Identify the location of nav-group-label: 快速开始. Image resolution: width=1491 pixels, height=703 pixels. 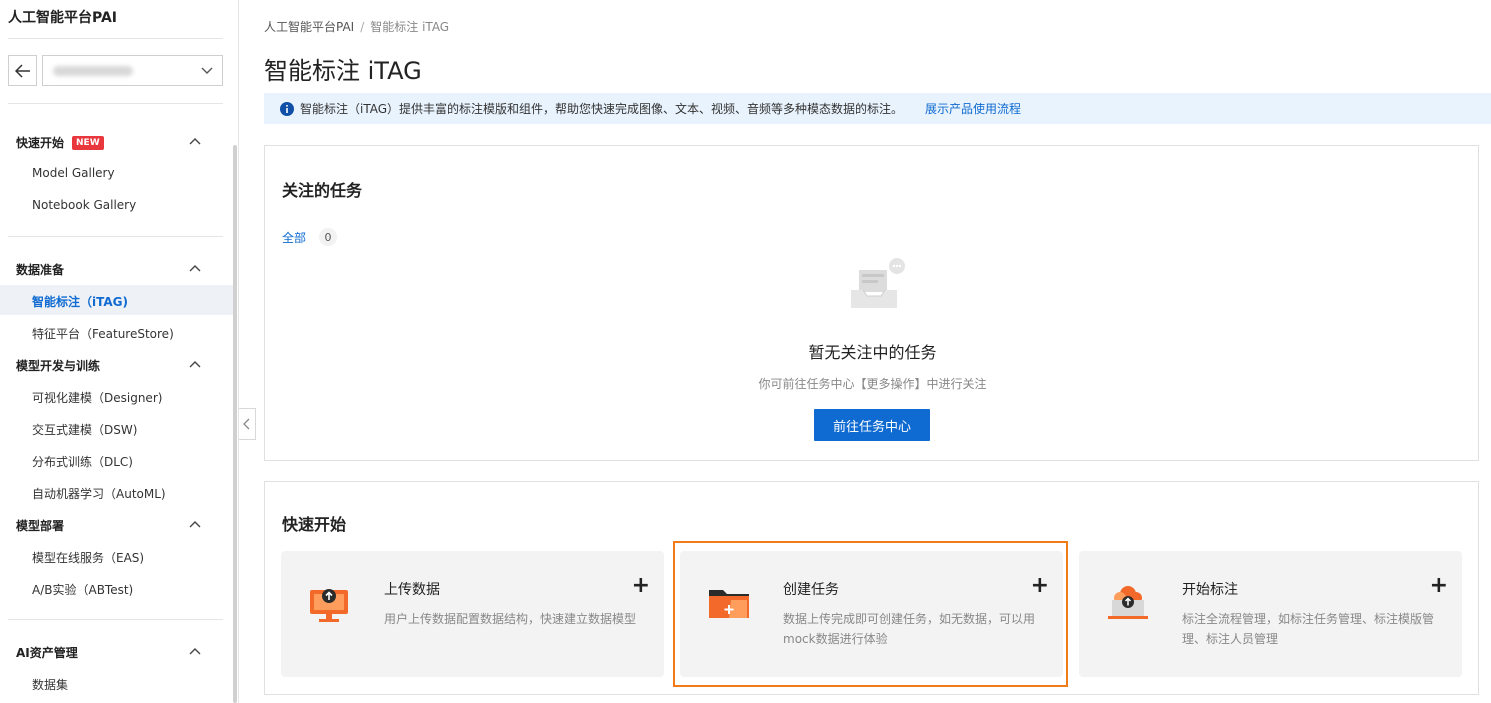
(40, 143).